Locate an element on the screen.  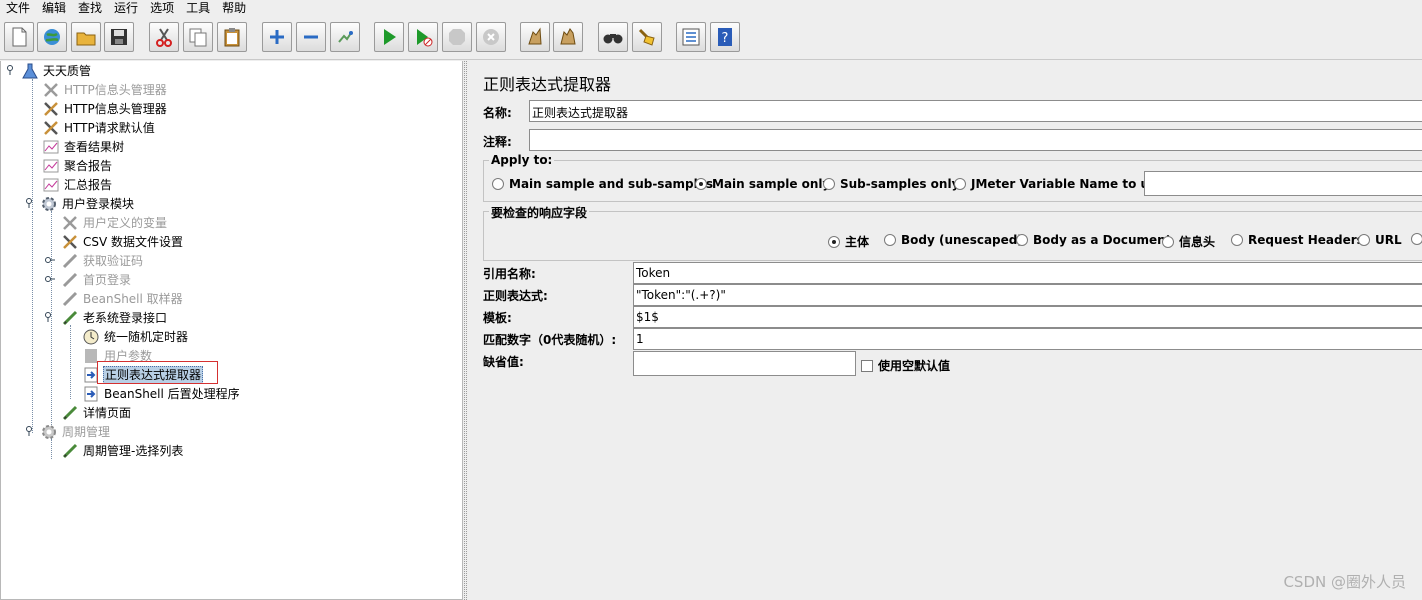
field-body-document-radio: Body as a Document is located at coordinates (1093, 240).